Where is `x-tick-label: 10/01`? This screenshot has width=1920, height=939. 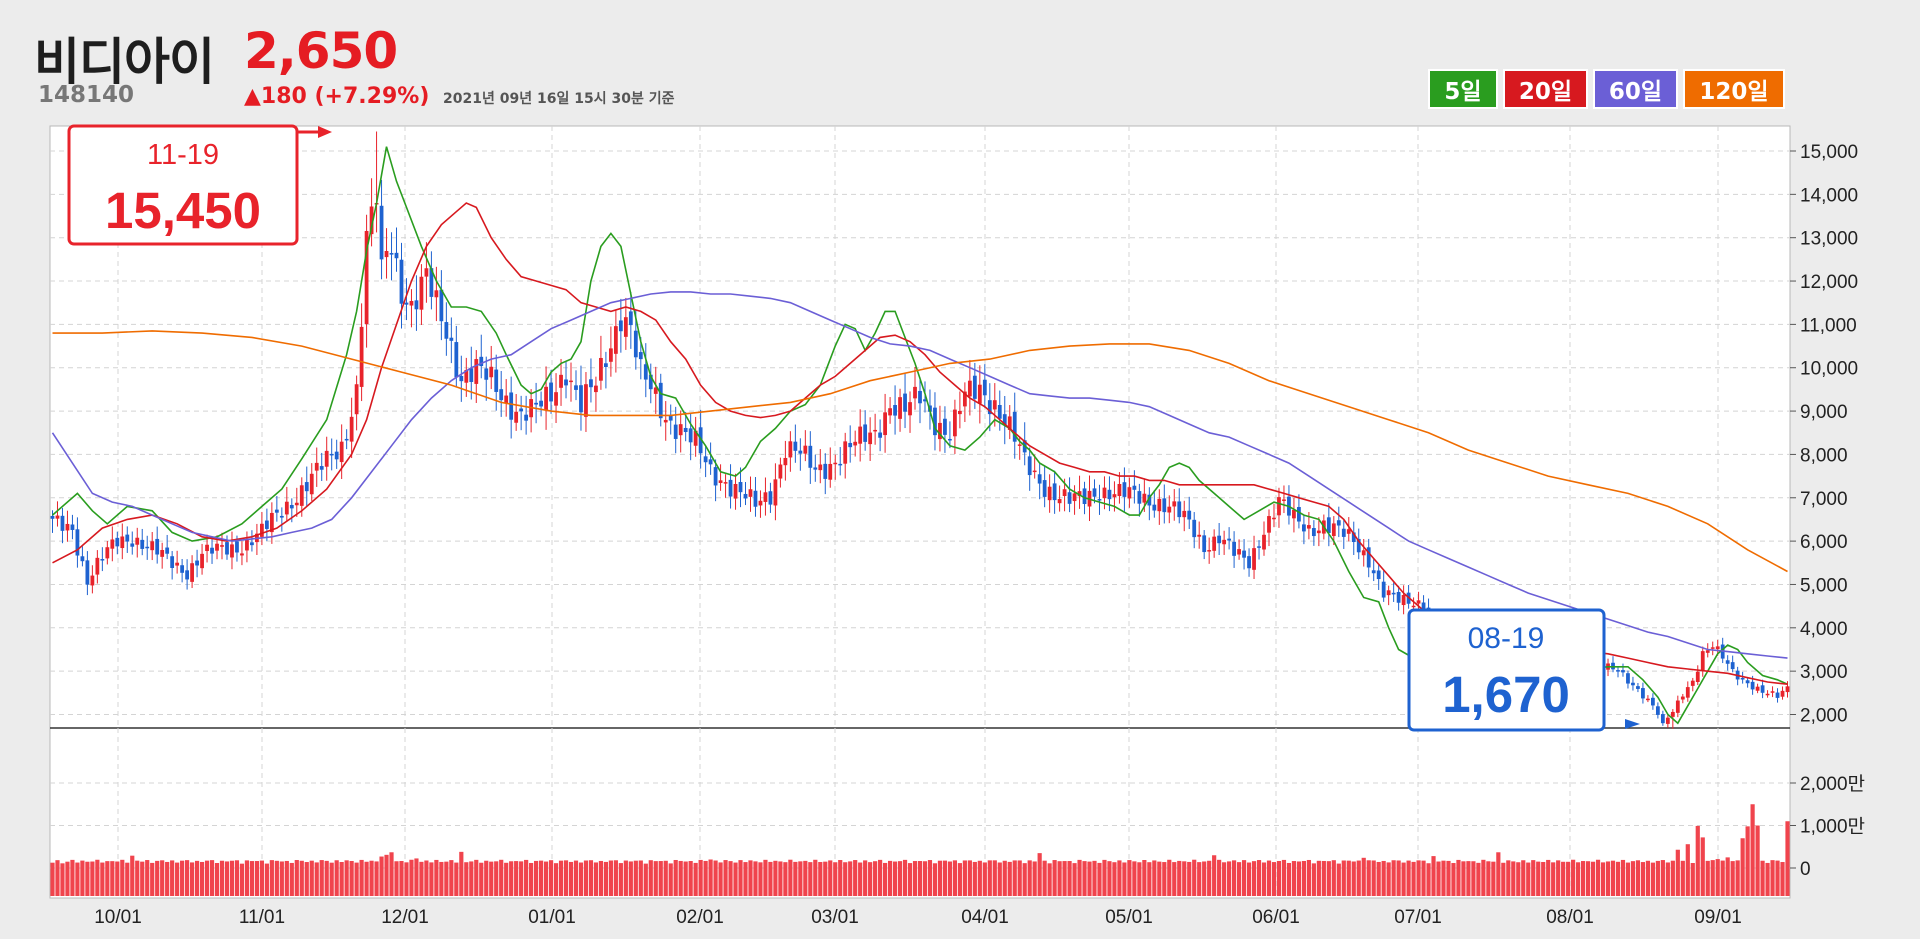
x-tick-label: 10/01 is located at coordinates (118, 917).